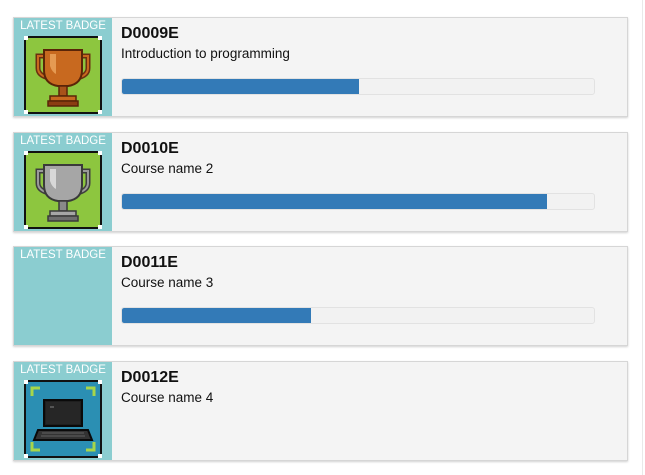  What do you see at coordinates (205, 53) in the screenshot?
I see `course-name: Introduction to programming` at bounding box center [205, 53].